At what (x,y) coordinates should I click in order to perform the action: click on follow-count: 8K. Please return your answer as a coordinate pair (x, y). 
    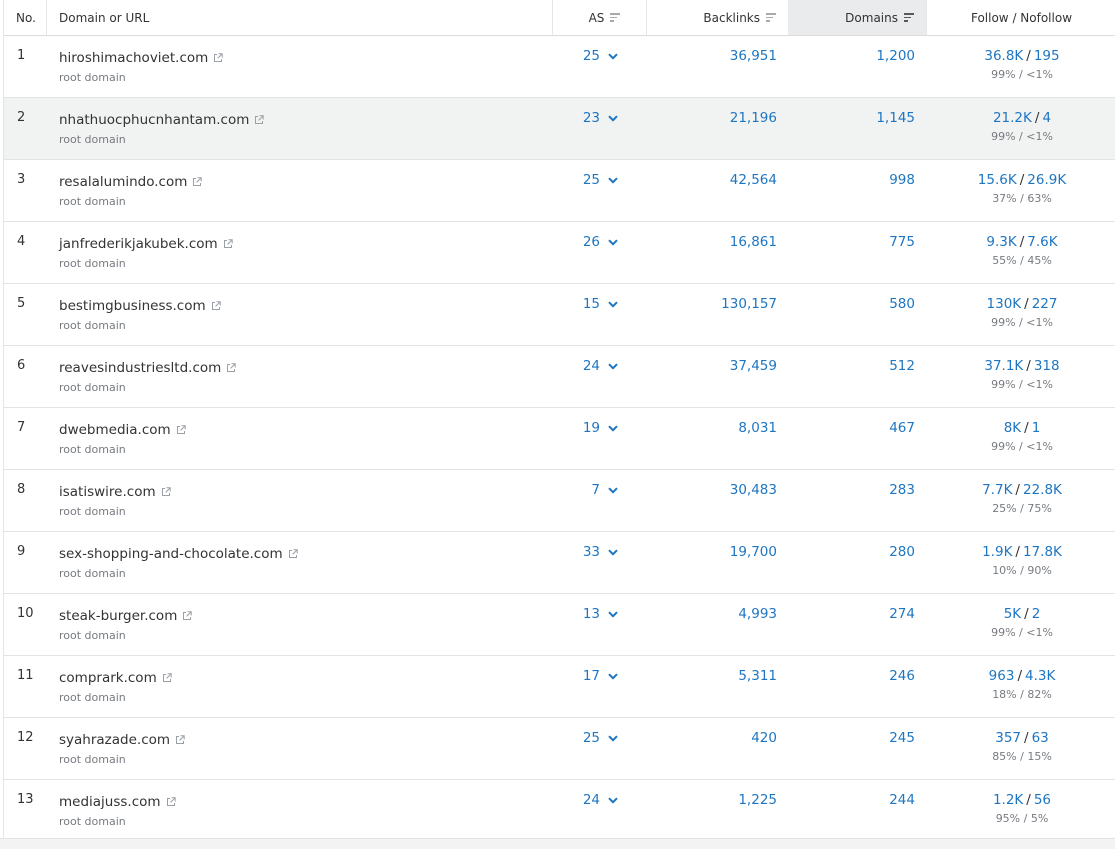
    Looking at the image, I should click on (1012, 428).